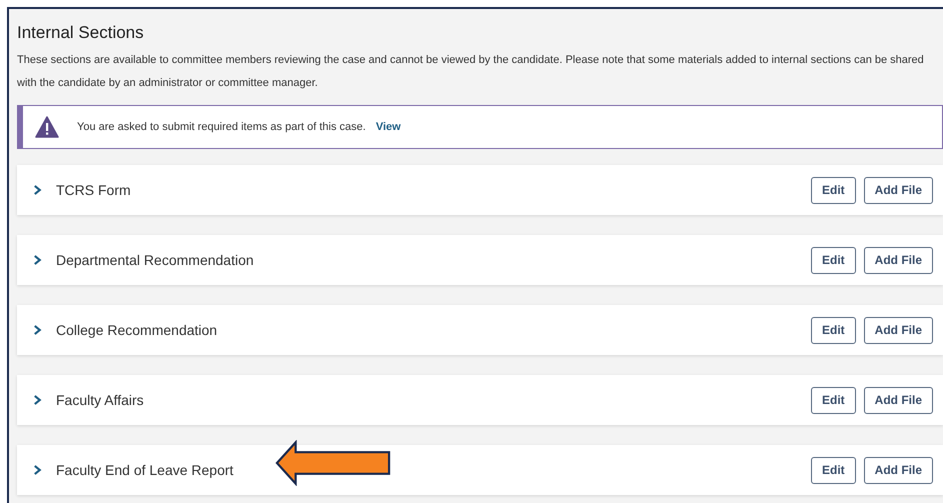  What do you see at coordinates (433, 400) in the screenshot?
I see `section-title: Faculty Affairs` at bounding box center [433, 400].